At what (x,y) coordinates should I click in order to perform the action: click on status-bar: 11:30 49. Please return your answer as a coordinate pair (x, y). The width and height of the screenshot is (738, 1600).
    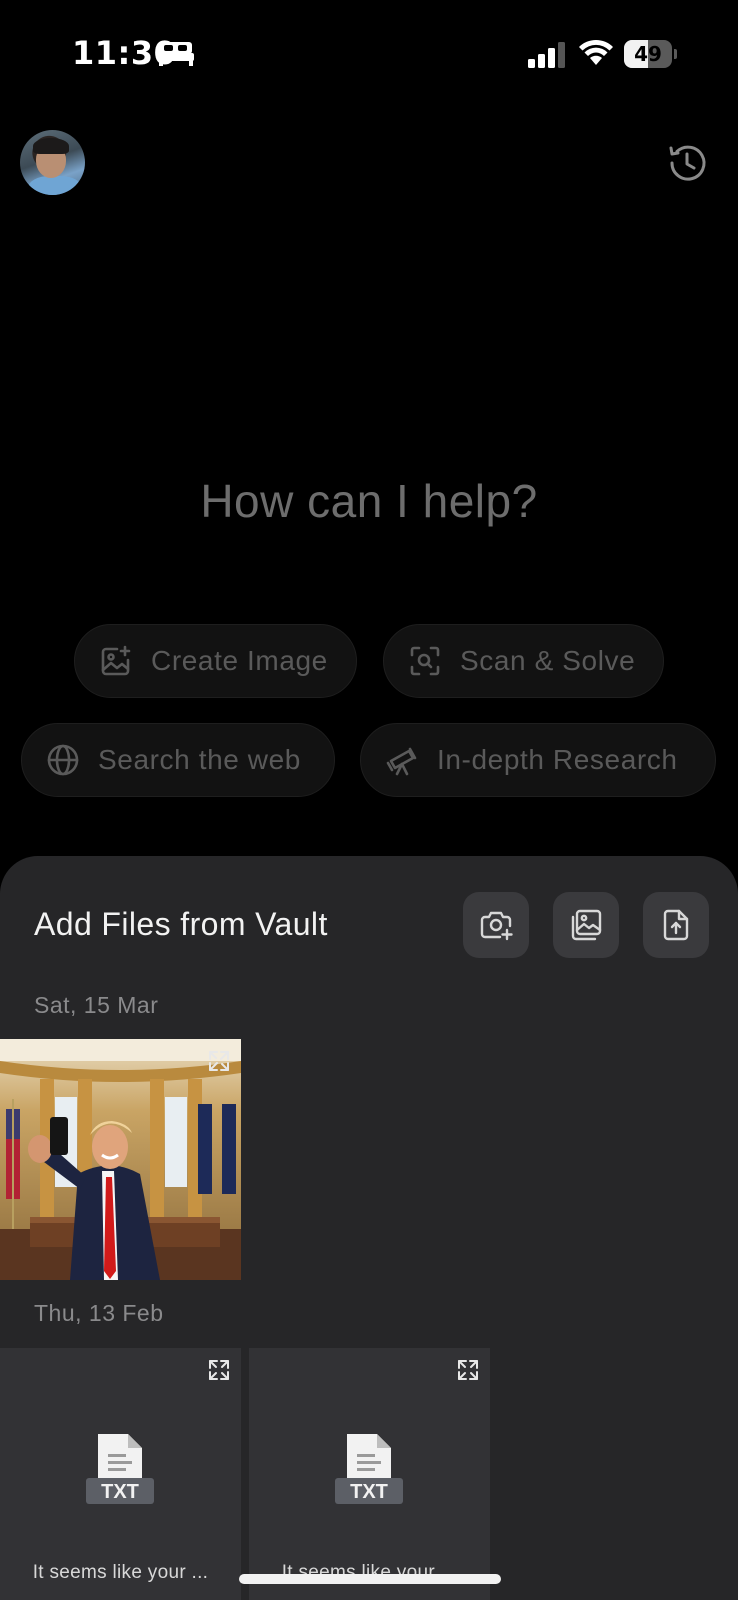
    Looking at the image, I should click on (369, 54).